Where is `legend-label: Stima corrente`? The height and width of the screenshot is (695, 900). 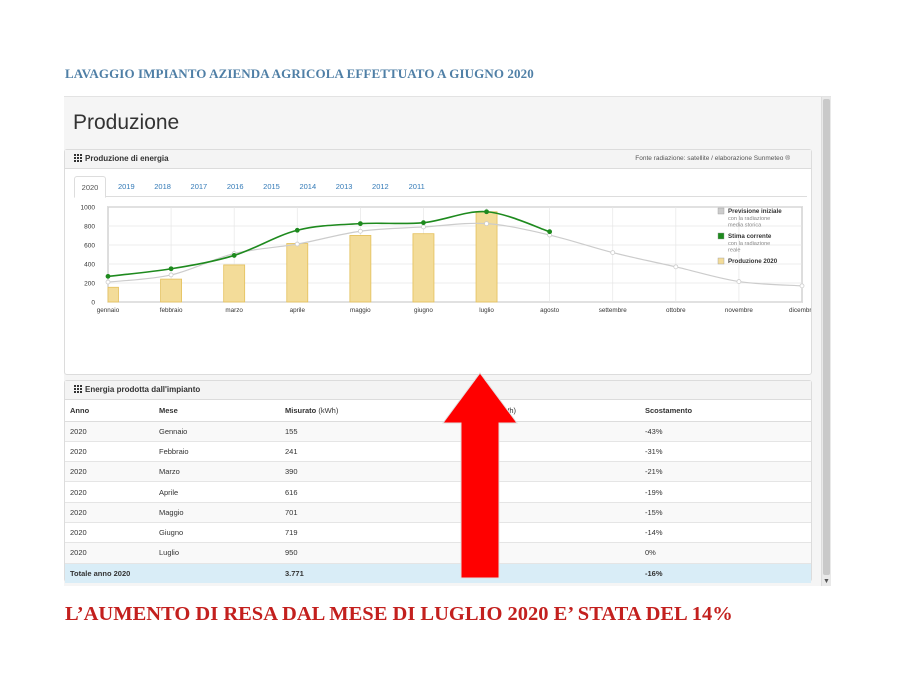
legend-label: Stima corrente is located at coordinates (750, 236).